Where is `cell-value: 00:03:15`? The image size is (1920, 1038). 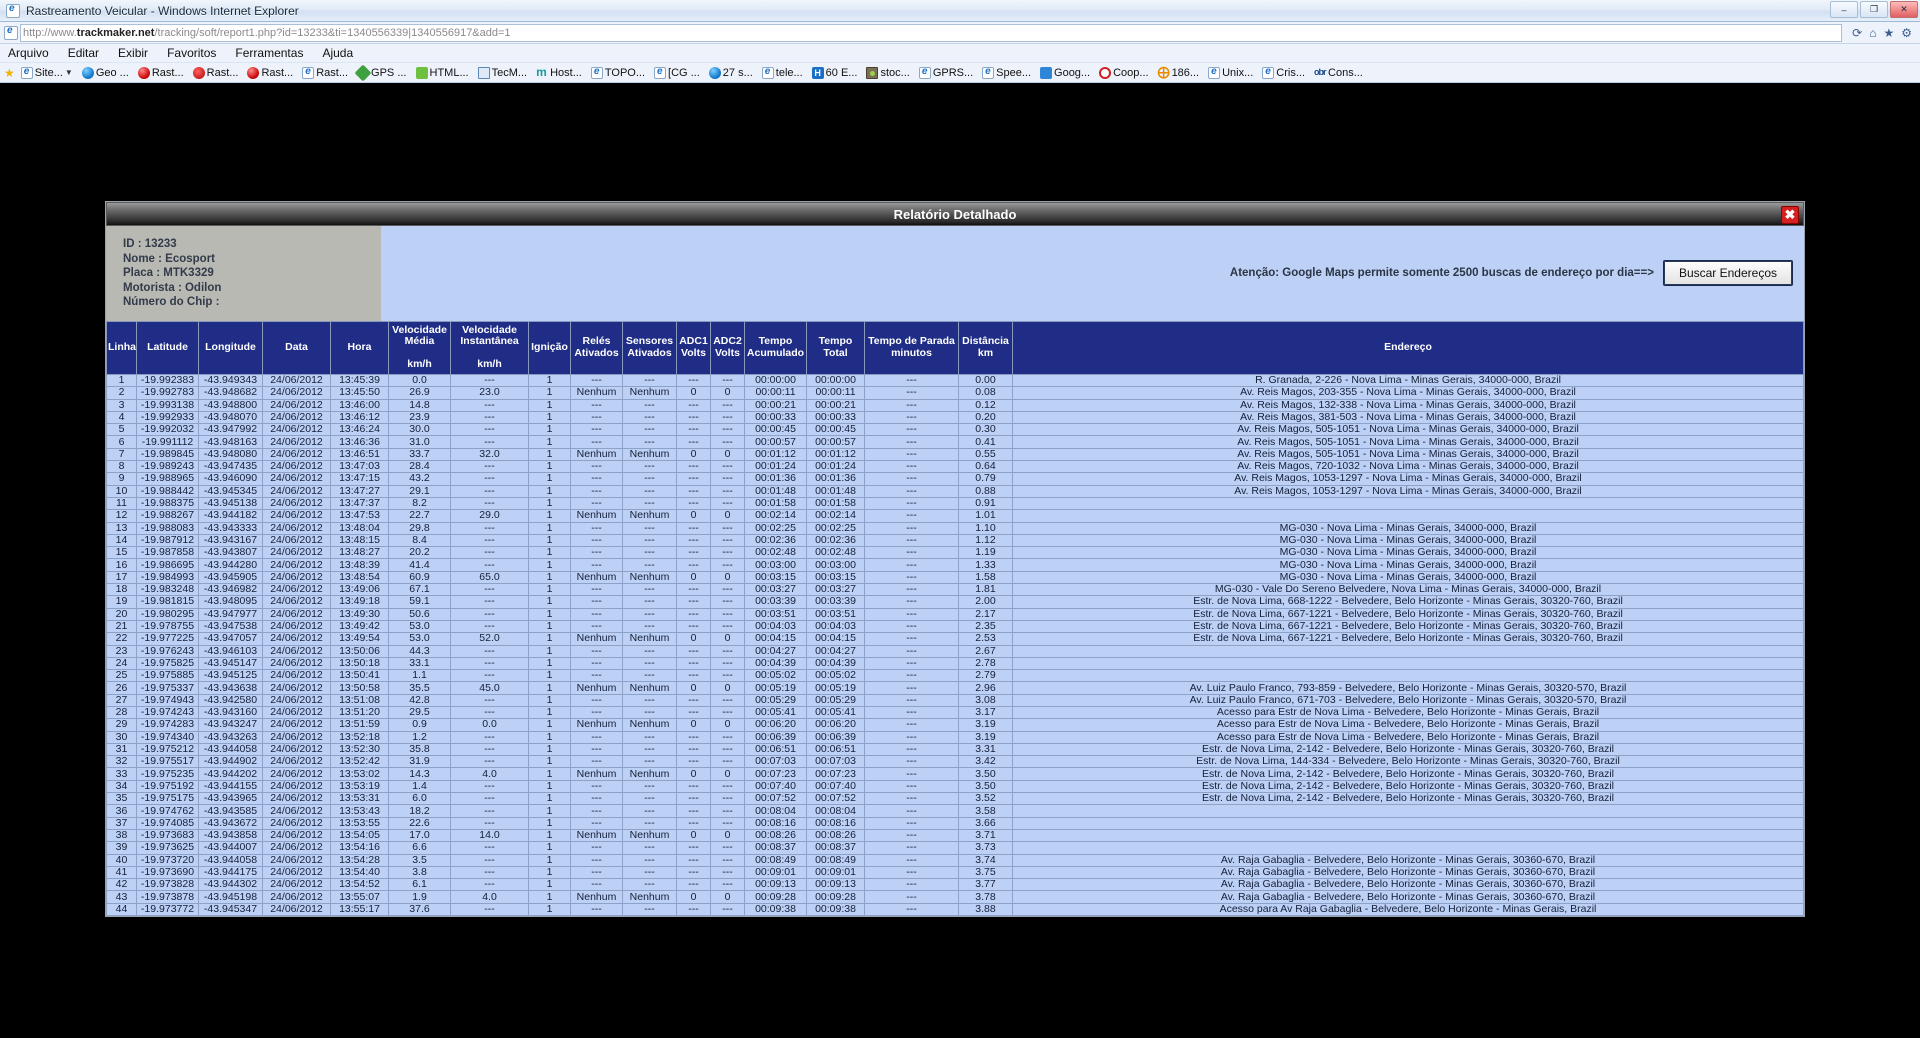
cell-value: 00:03:15 is located at coordinates (775, 577).